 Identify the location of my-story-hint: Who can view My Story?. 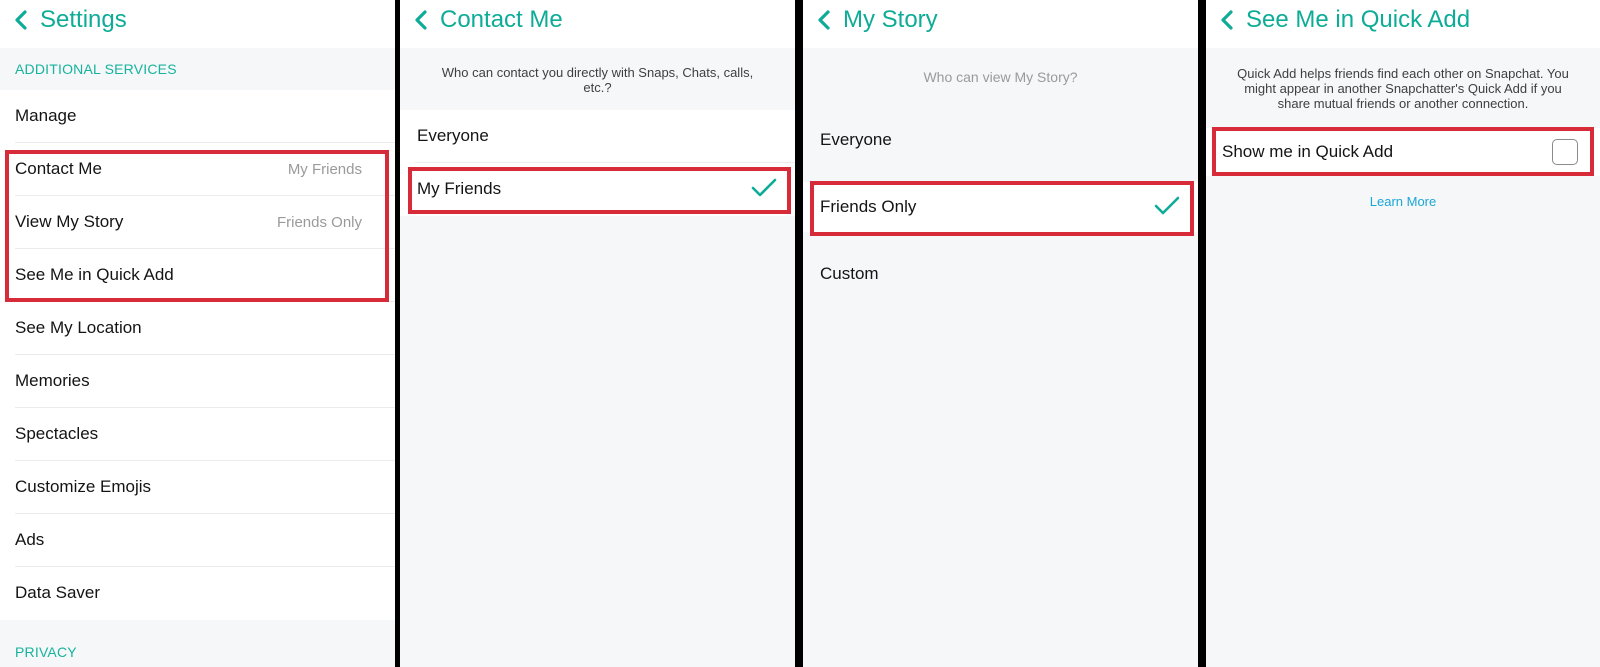
(1000, 77).